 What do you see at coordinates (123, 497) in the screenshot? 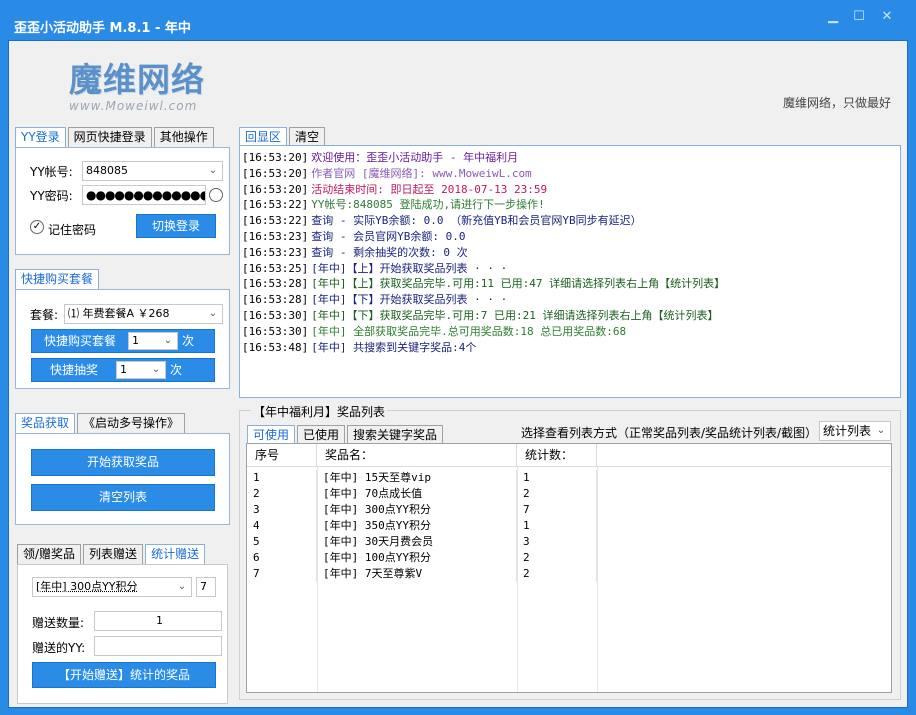
I see `clear-list-button: 清空列表` at bounding box center [123, 497].